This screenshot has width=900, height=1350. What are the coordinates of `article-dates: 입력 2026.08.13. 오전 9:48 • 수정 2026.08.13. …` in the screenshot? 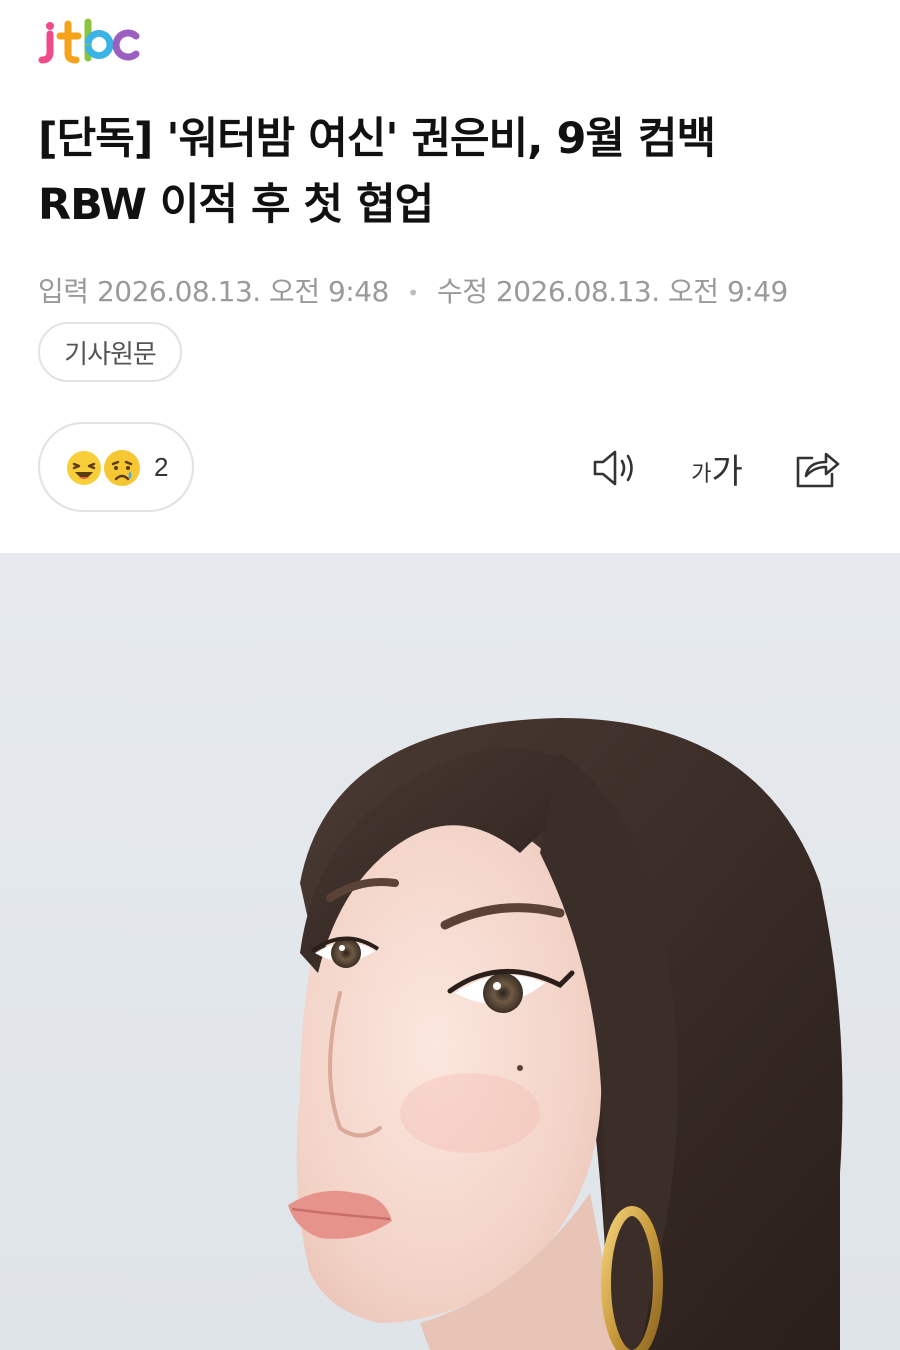 It's located at (413, 292).